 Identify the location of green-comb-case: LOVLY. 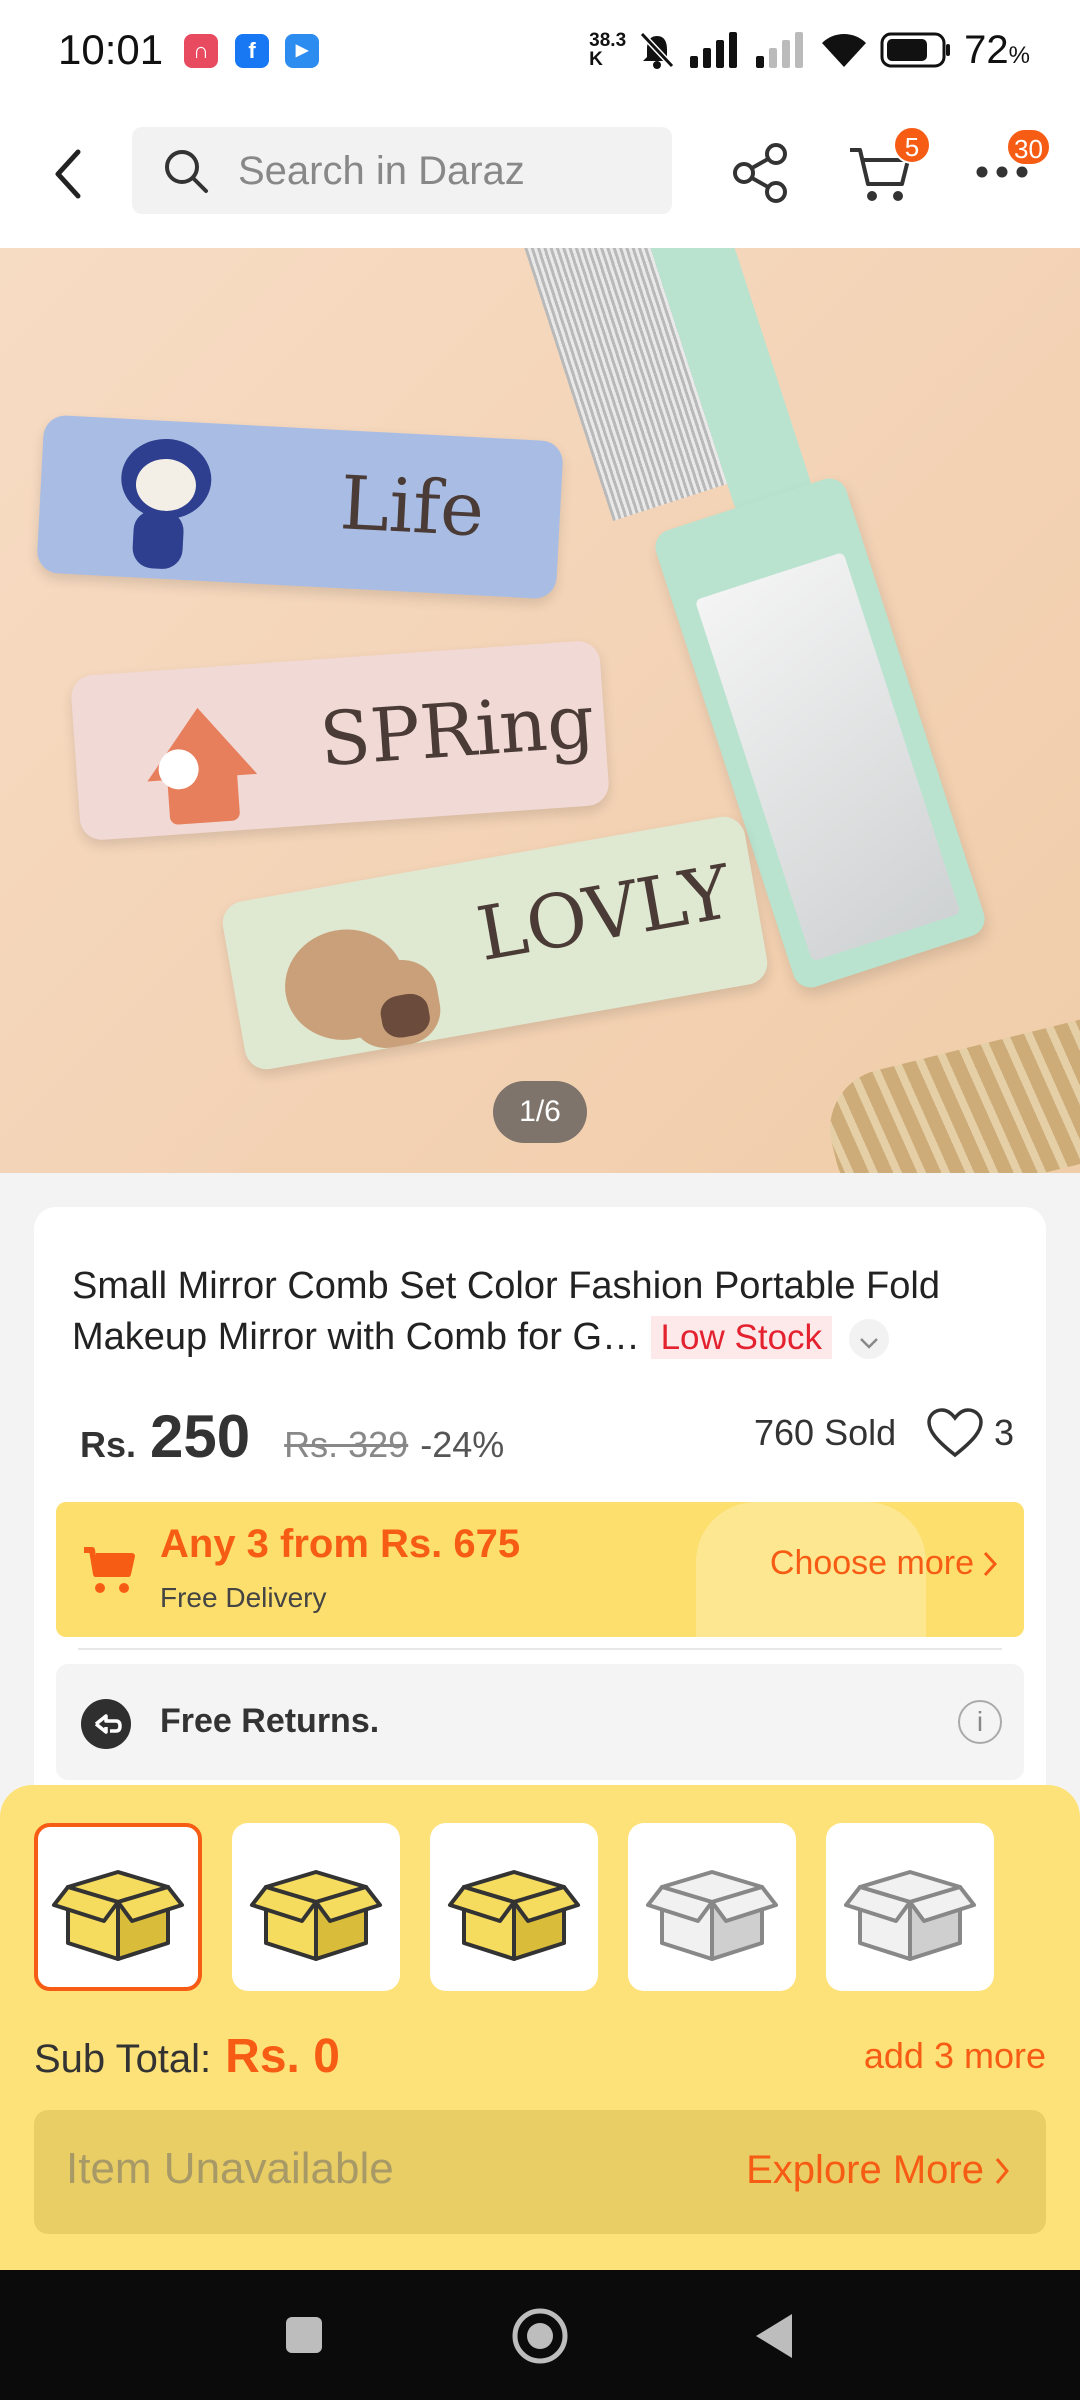
(495, 943).